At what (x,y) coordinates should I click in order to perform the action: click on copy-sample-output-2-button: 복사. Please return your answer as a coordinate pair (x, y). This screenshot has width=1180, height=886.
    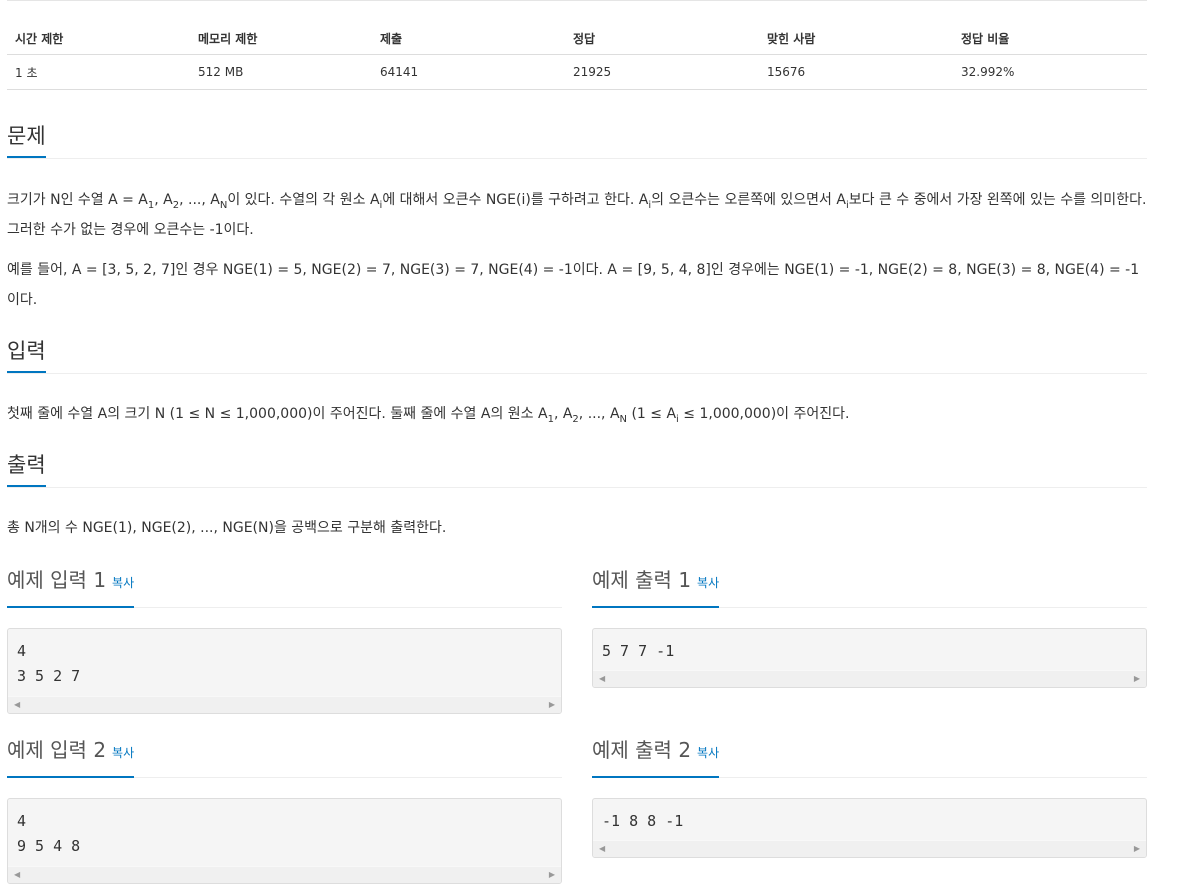
    Looking at the image, I should click on (708, 753).